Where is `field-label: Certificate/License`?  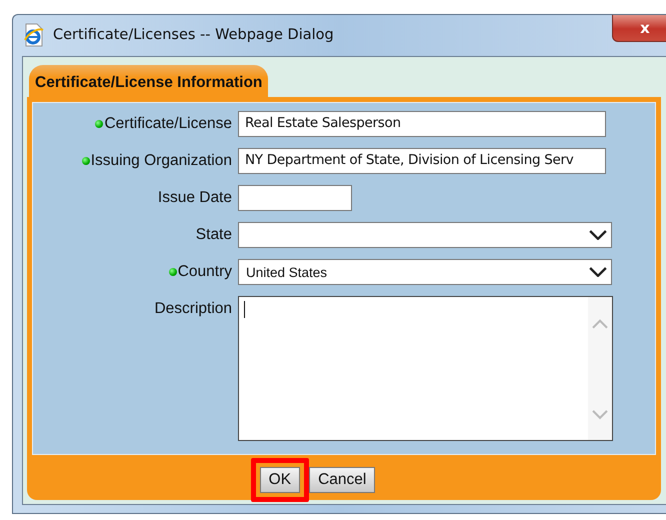
field-label: Certificate/License is located at coordinates (168, 124).